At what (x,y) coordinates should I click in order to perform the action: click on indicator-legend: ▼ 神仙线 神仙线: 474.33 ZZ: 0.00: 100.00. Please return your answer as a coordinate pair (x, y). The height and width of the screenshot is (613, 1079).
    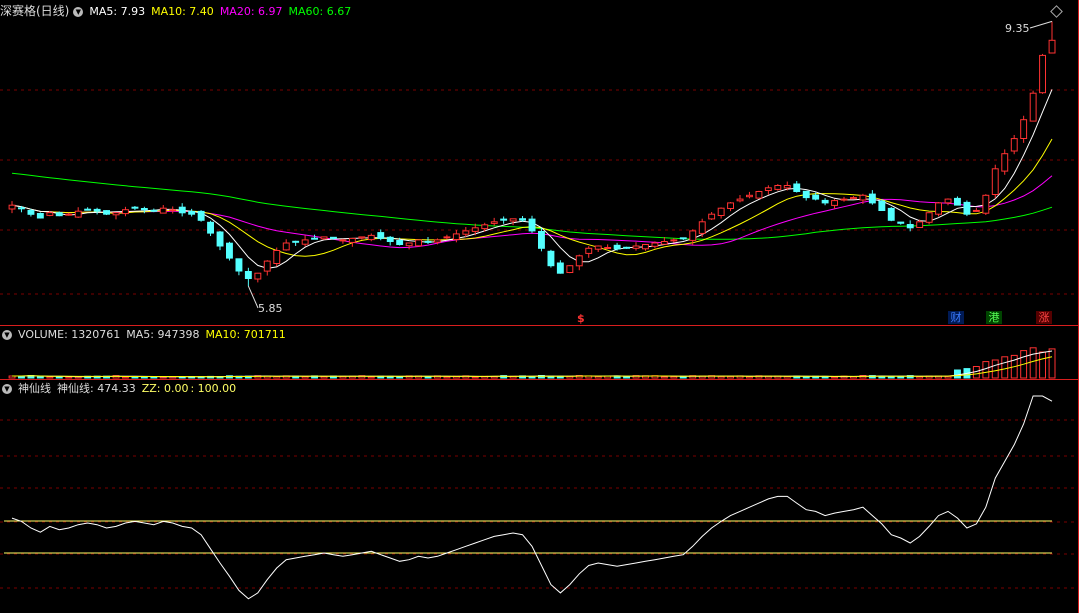
    Looking at the image, I should click on (121, 389).